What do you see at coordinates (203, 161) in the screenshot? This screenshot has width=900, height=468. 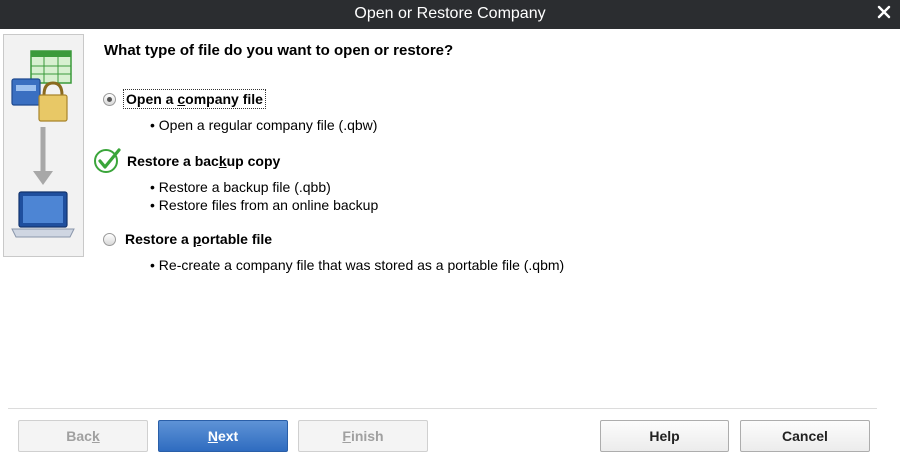 I see `option-label-restore-backup: Restore a backup copy` at bounding box center [203, 161].